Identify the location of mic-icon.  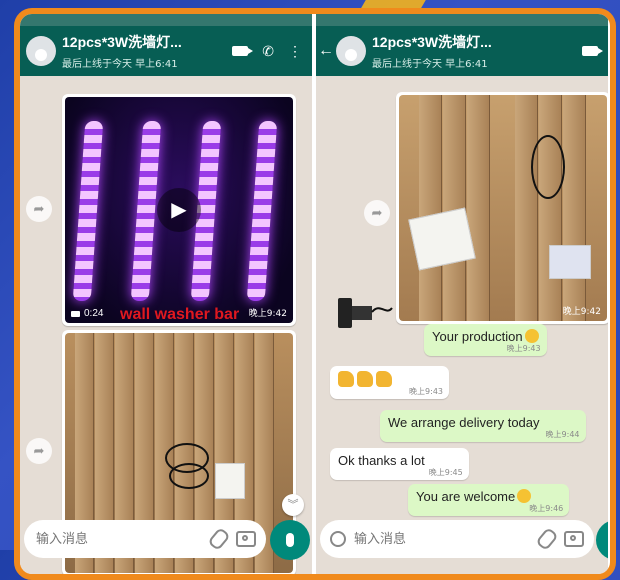
(290, 540).